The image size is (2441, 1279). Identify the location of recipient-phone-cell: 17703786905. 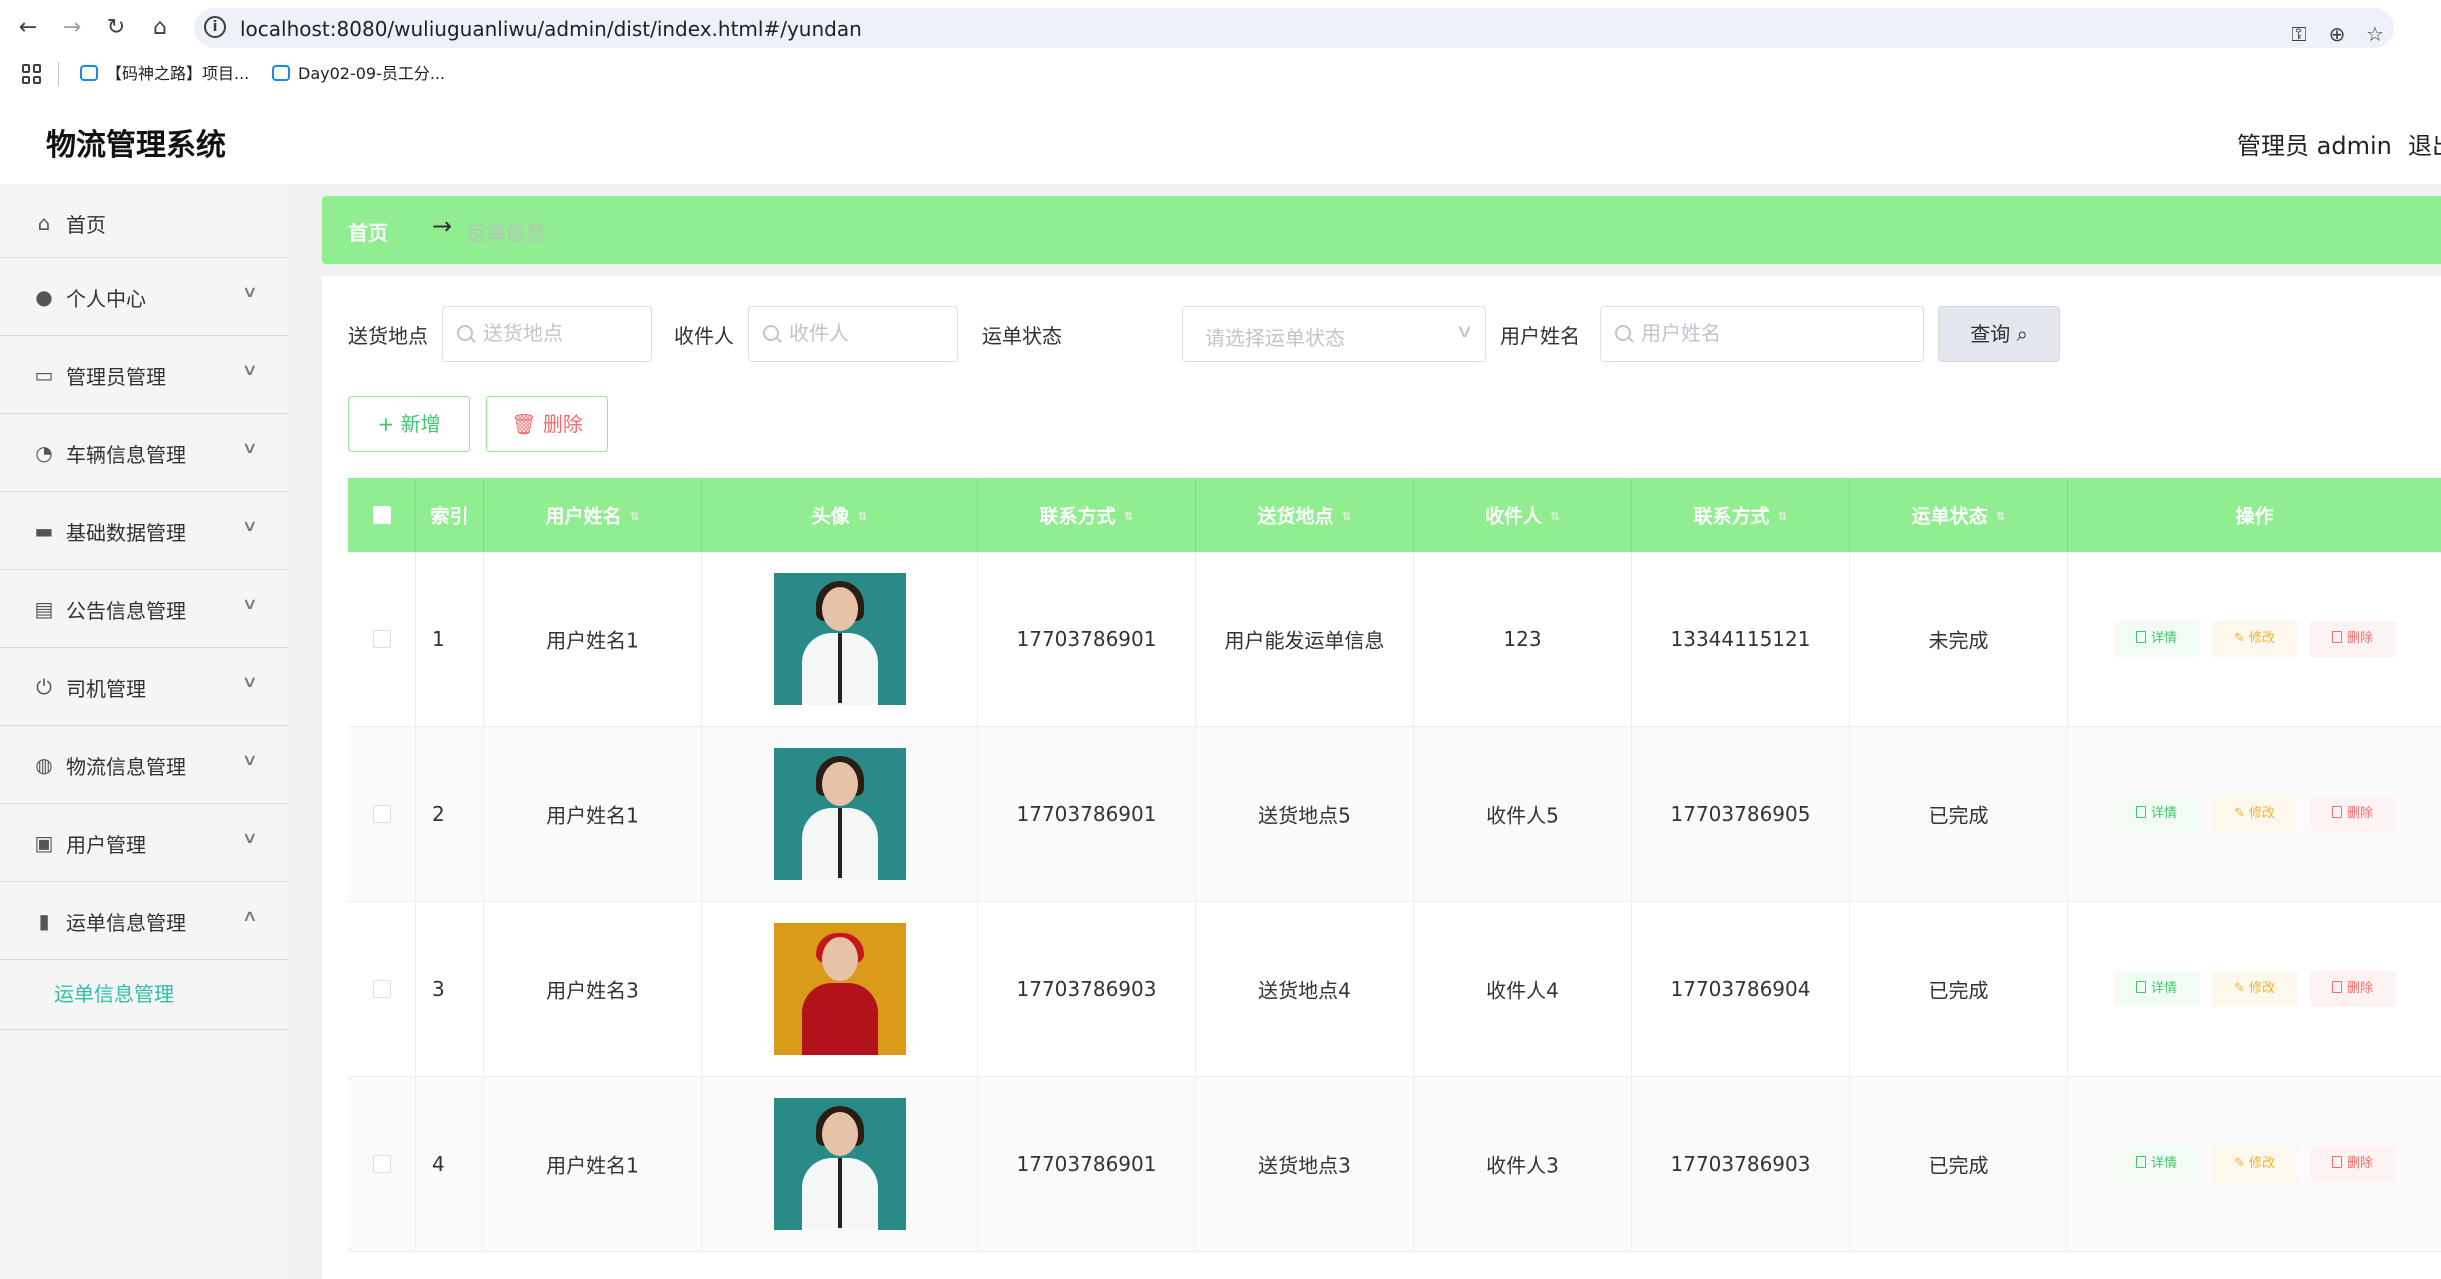
(1741, 814).